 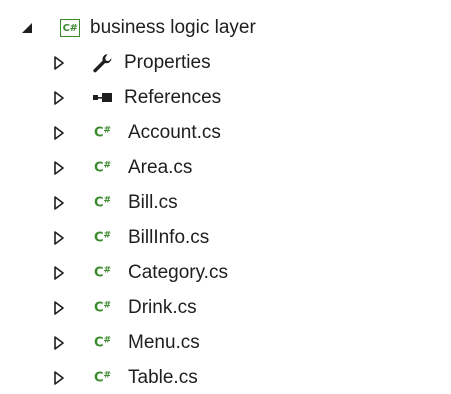 What do you see at coordinates (173, 97) in the screenshot?
I see `tree-item-label: References` at bounding box center [173, 97].